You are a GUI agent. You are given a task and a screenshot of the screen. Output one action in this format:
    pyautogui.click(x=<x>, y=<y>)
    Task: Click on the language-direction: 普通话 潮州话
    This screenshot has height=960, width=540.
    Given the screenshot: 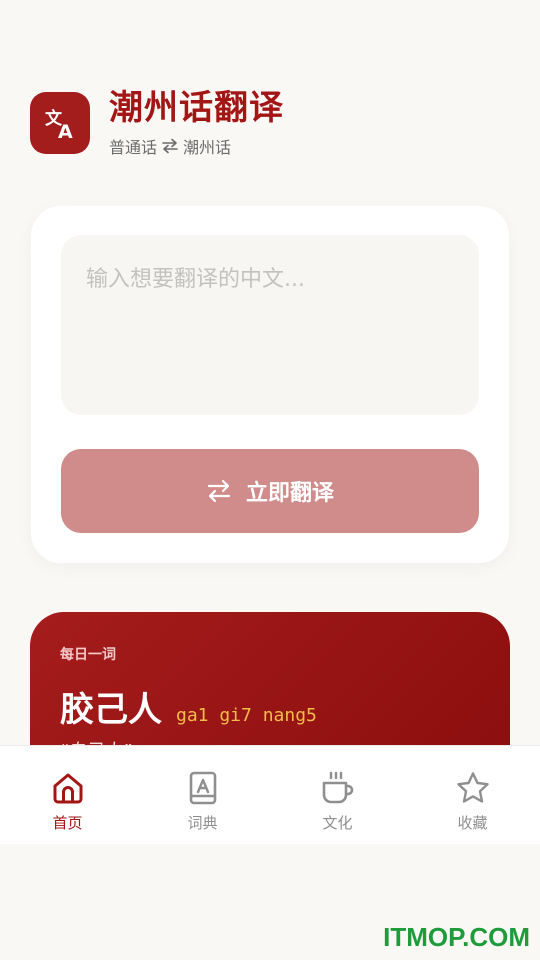 What is the action you would take?
    pyautogui.click(x=196, y=146)
    